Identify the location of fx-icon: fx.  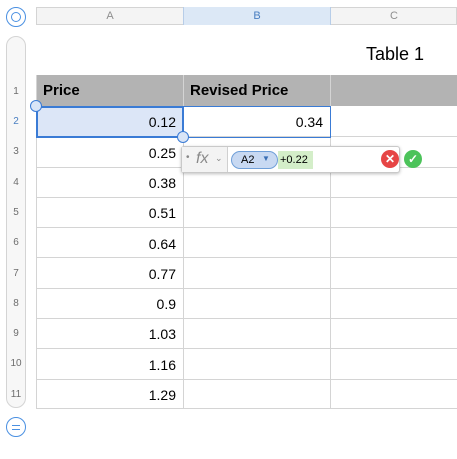
(202, 159).